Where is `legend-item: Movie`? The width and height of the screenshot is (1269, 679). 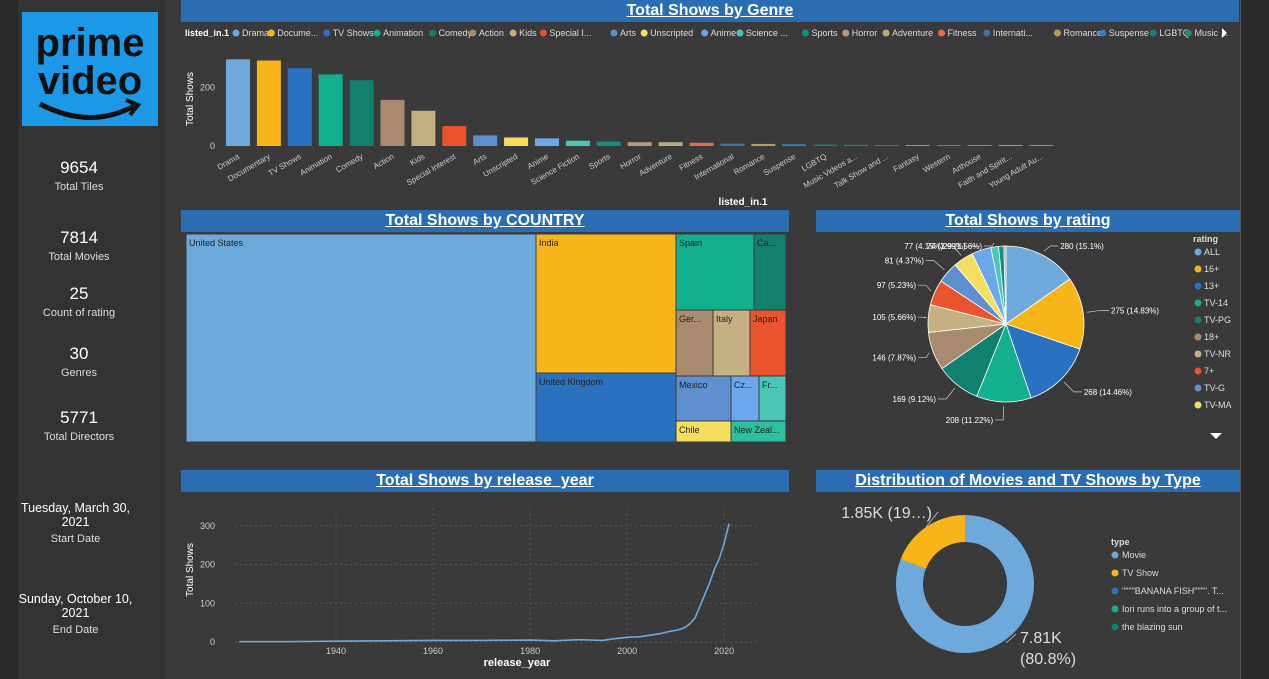
legend-item: Movie is located at coordinates (1134, 555).